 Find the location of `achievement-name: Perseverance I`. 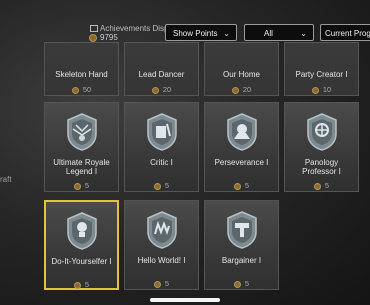

achievement-name: Perseverance I is located at coordinates (241, 162).